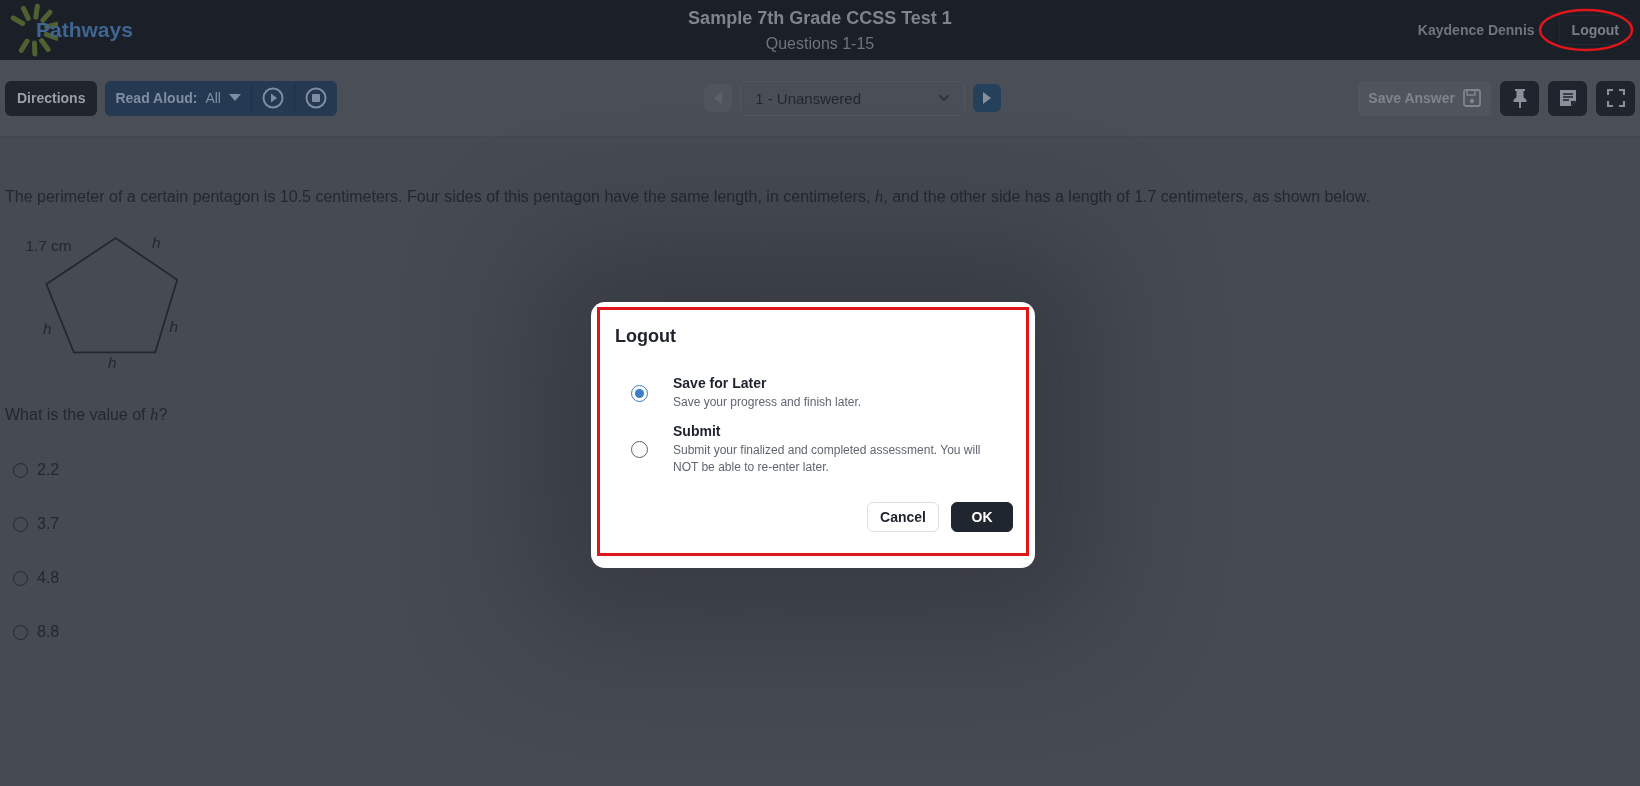 This screenshot has width=1640, height=786. Describe the element at coordinates (646, 336) in the screenshot. I see `dialog-title: Logout` at that location.